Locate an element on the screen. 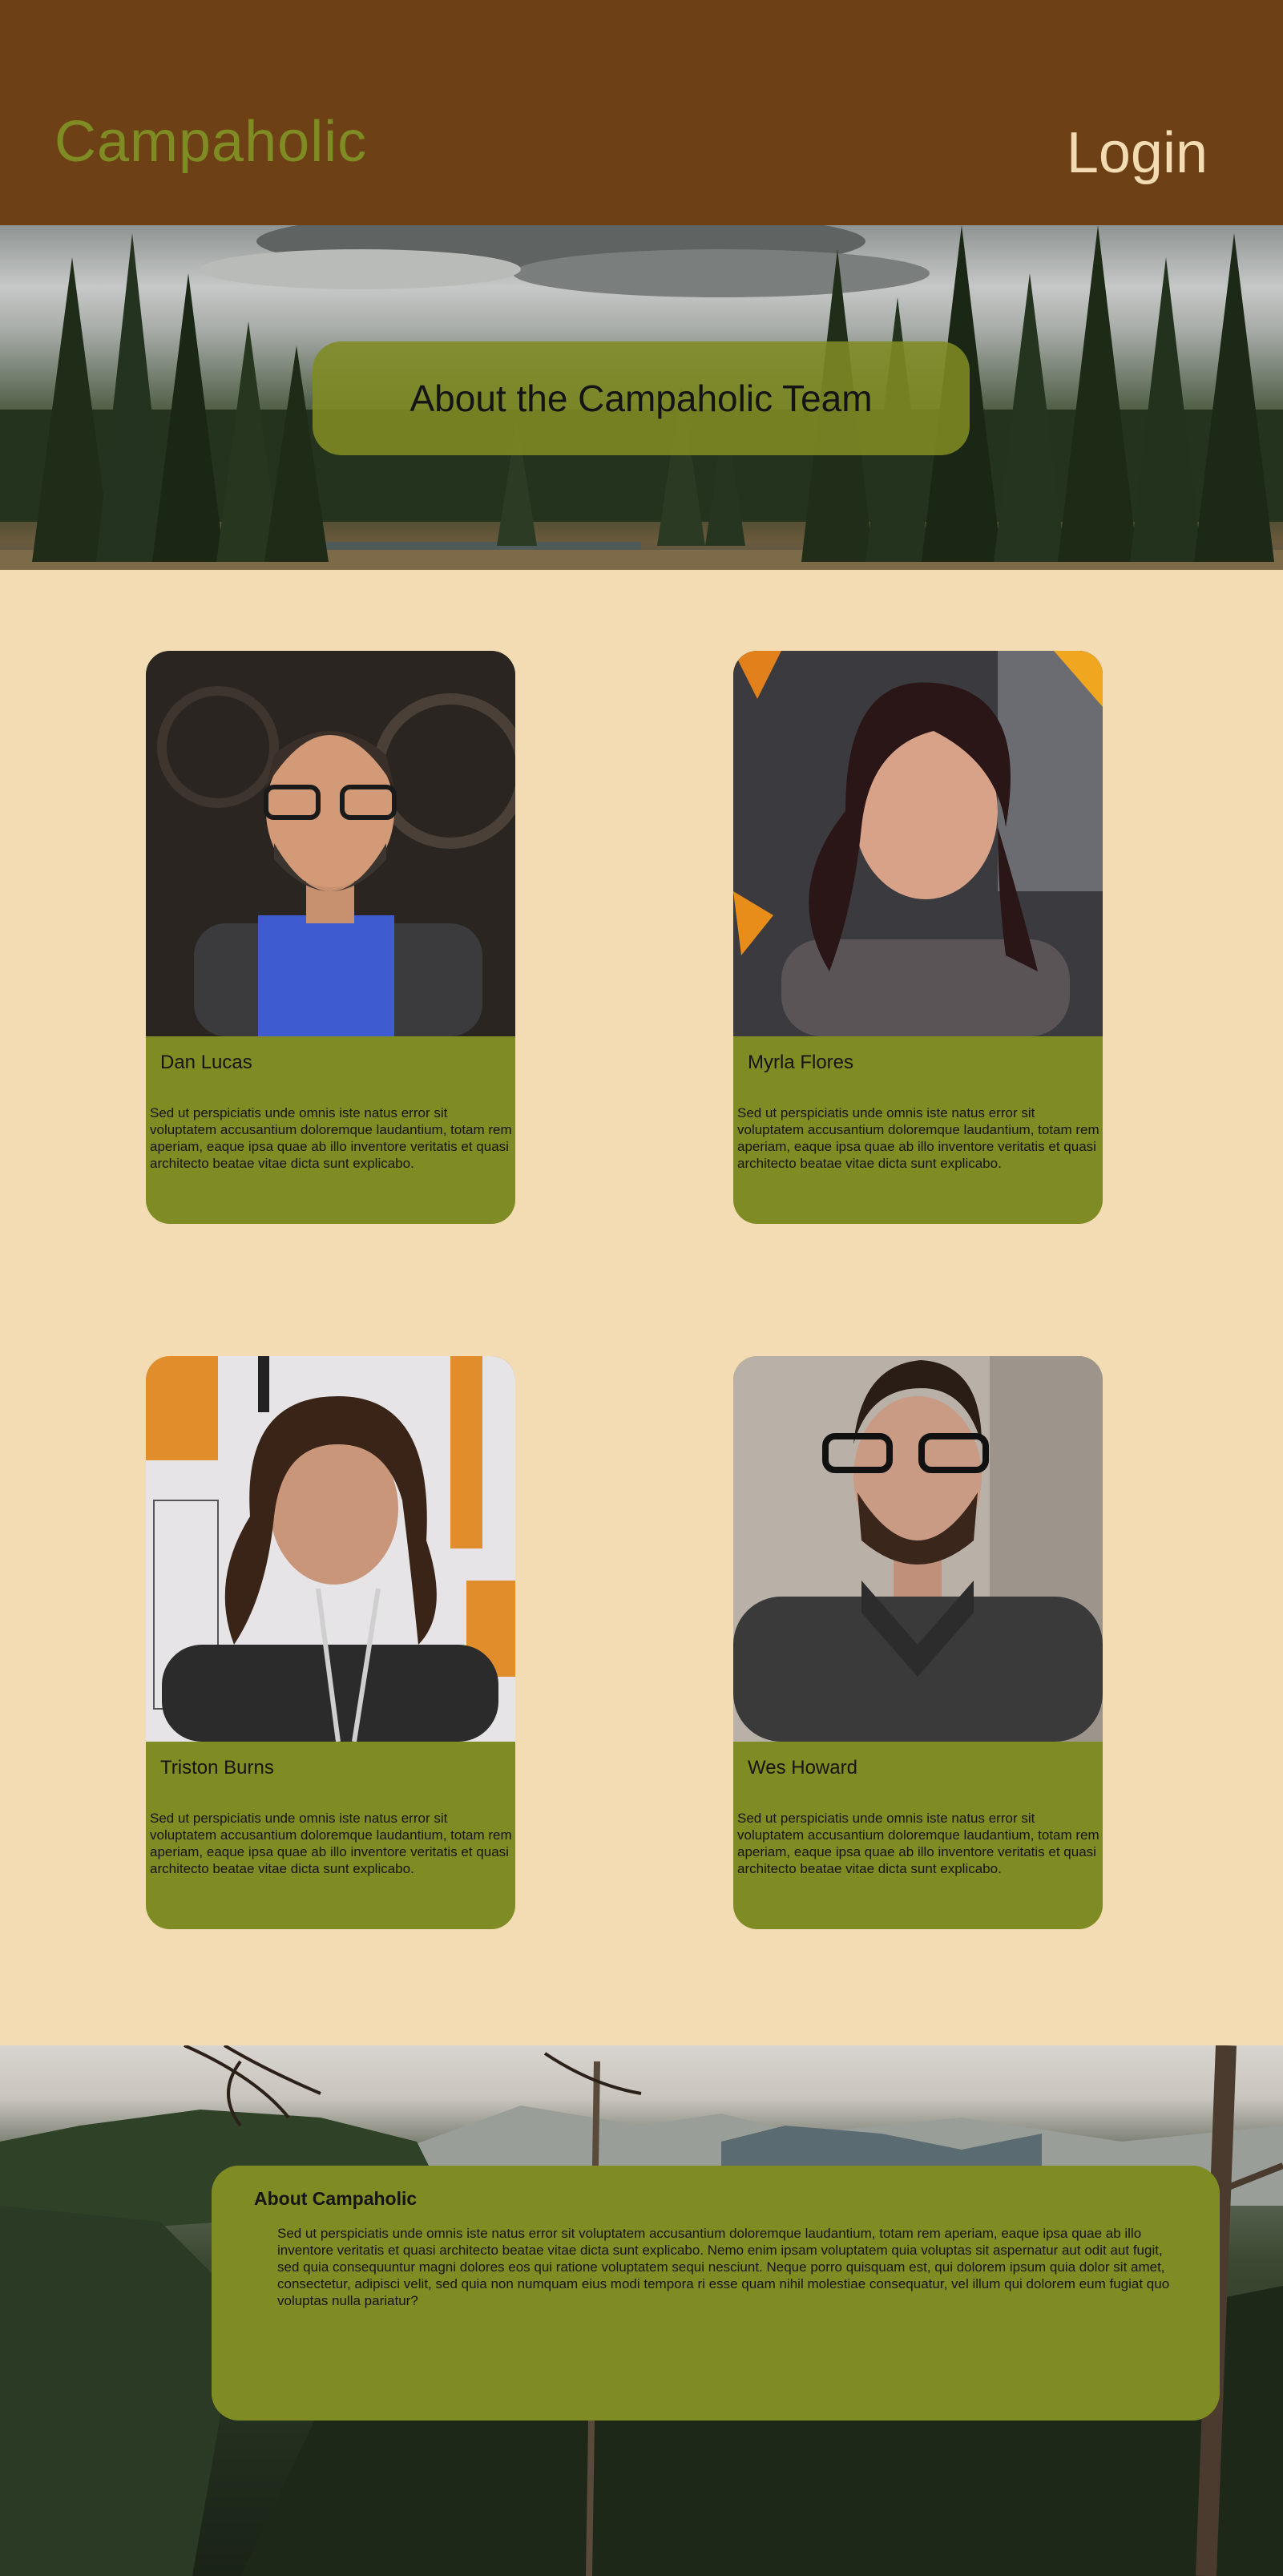 The height and width of the screenshot is (2576, 1283). team-member-name: Wes Howard is located at coordinates (802, 1768).